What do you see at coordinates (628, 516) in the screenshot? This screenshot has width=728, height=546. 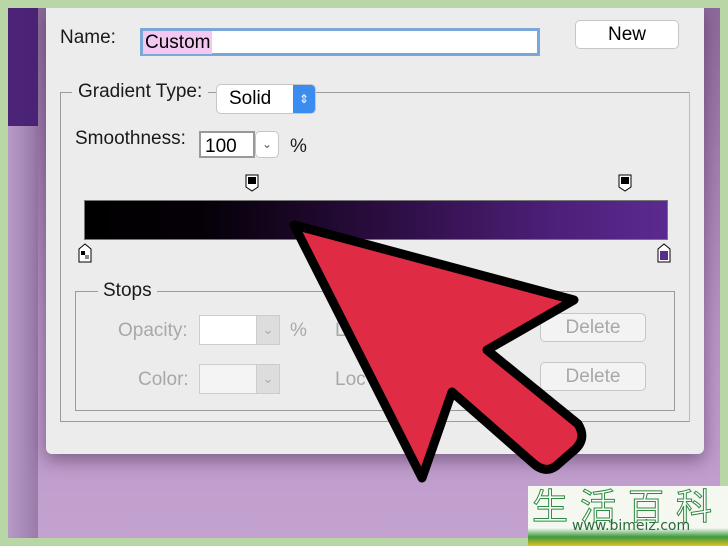 I see `watermark: 生活百科 www.bimeiz.com` at bounding box center [628, 516].